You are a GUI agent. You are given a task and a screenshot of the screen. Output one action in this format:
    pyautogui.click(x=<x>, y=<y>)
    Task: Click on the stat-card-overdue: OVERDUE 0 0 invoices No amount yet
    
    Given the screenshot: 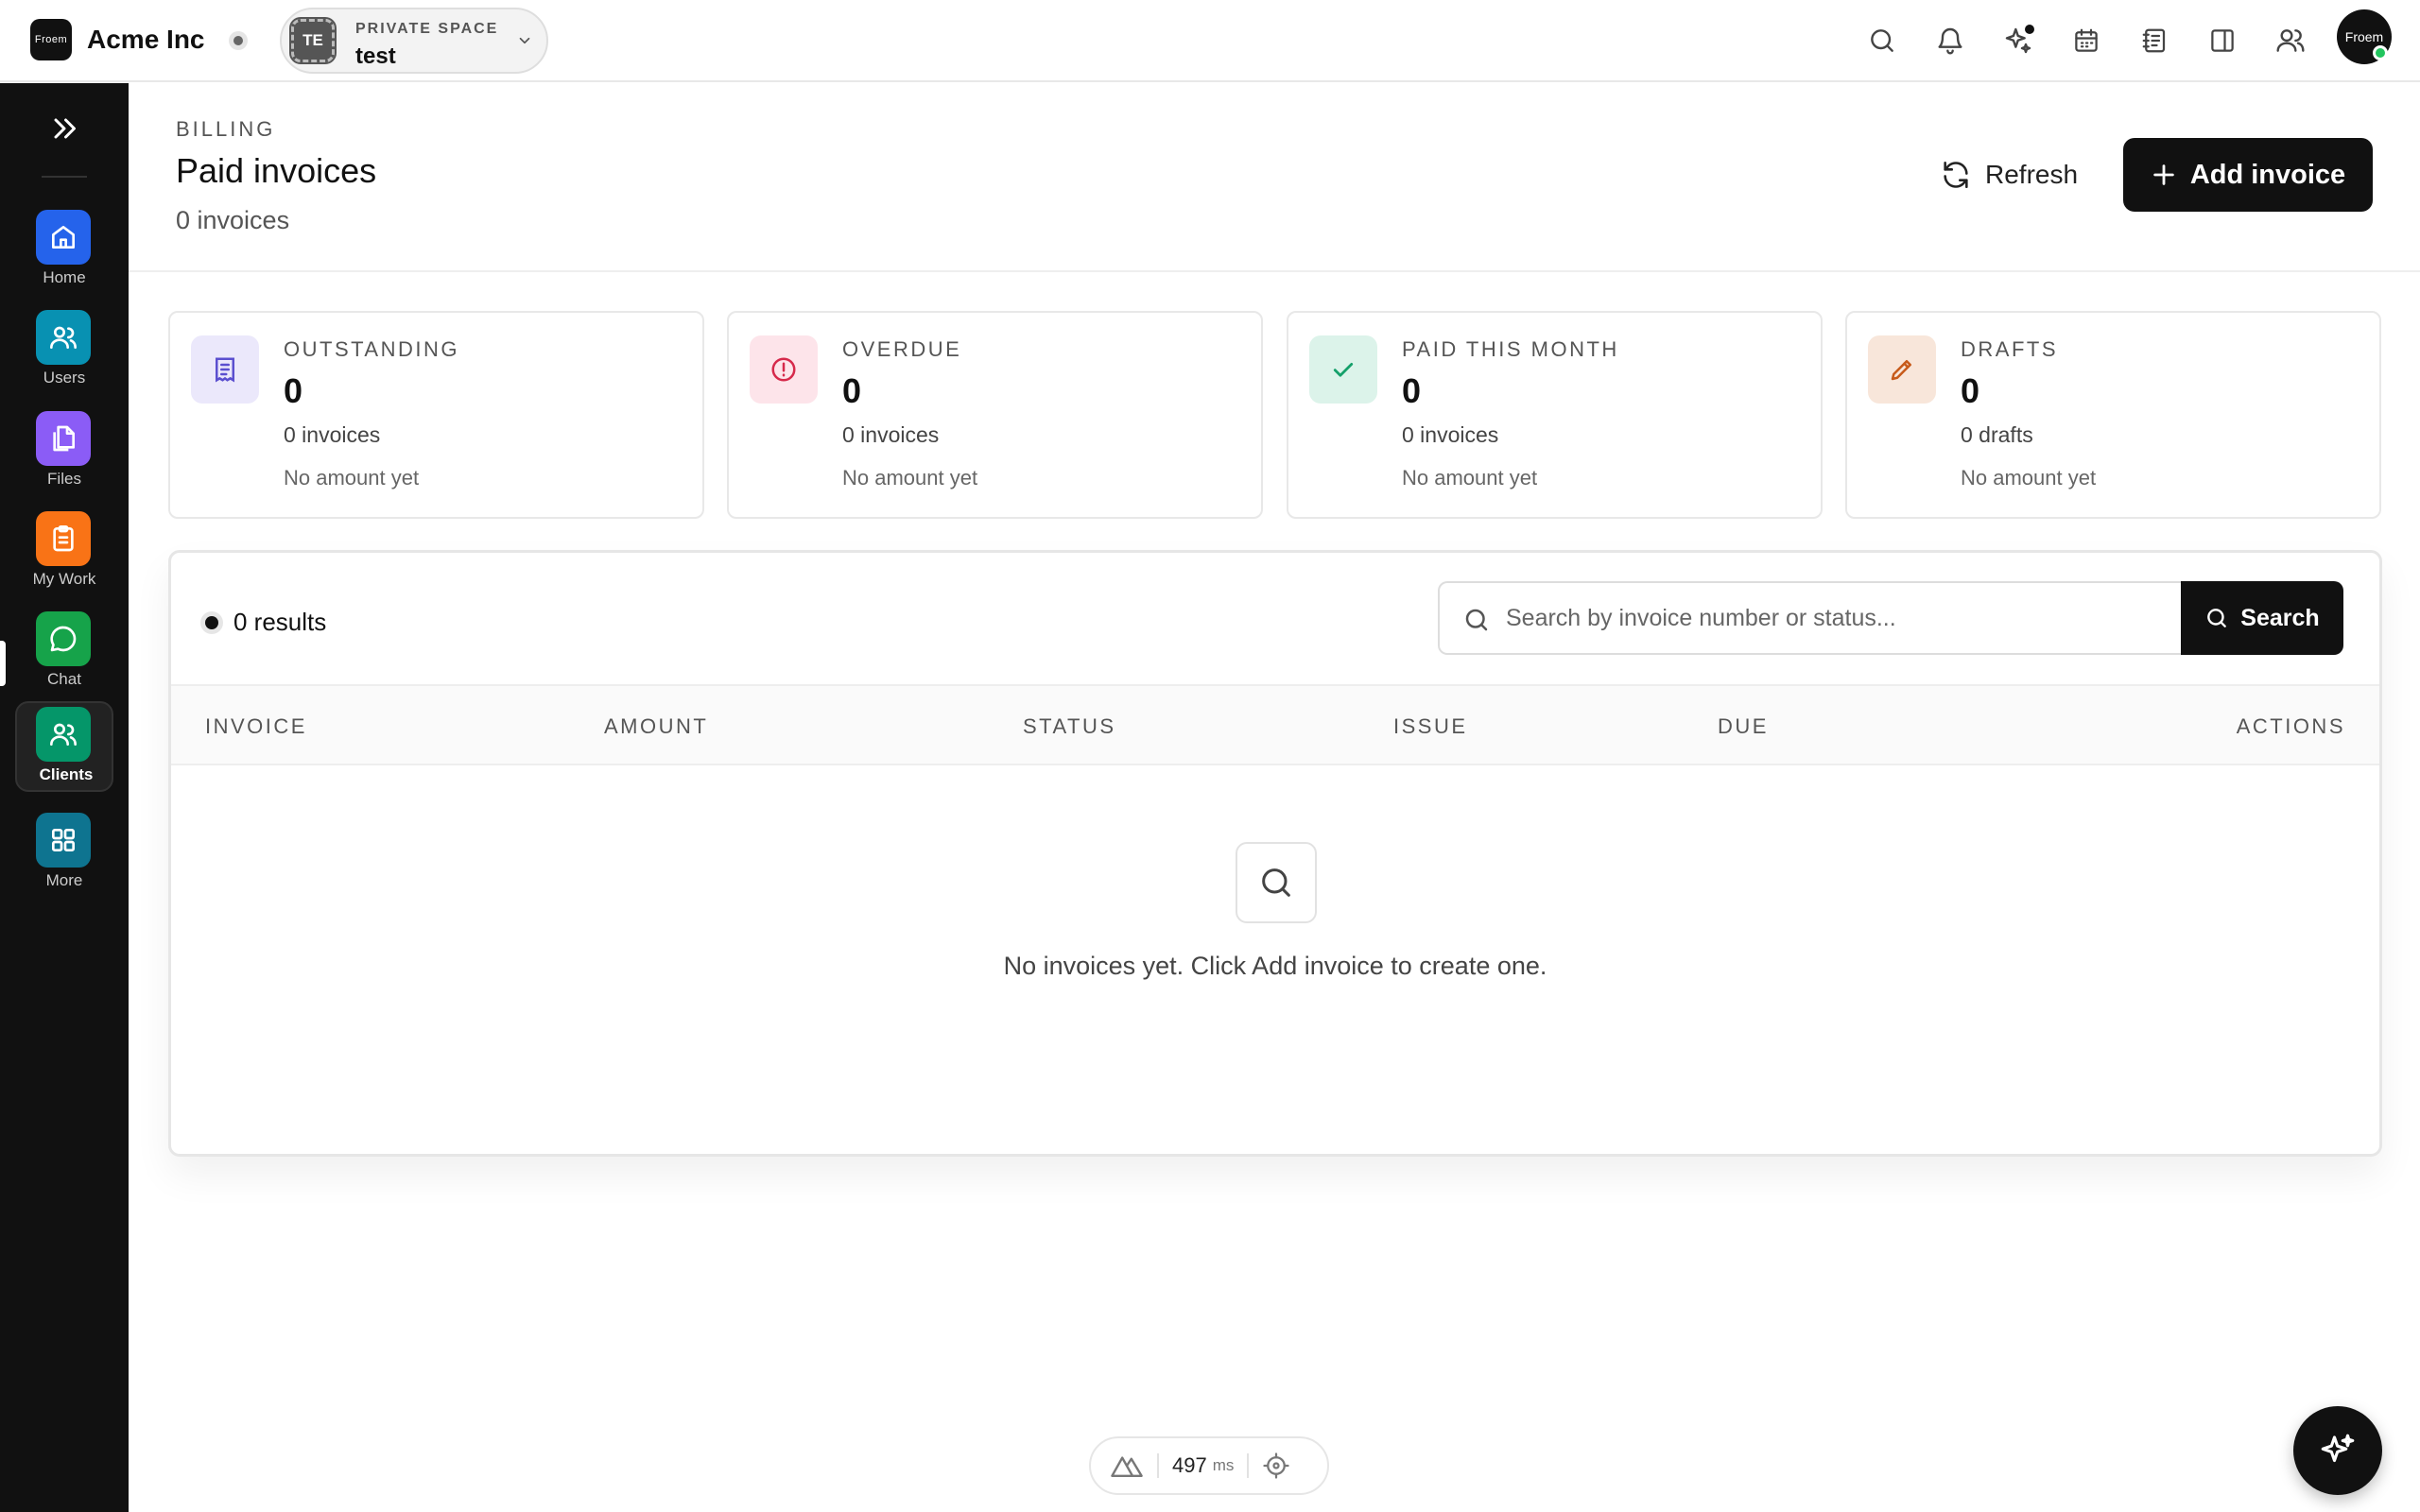 What is the action you would take?
    pyautogui.click(x=995, y=415)
    